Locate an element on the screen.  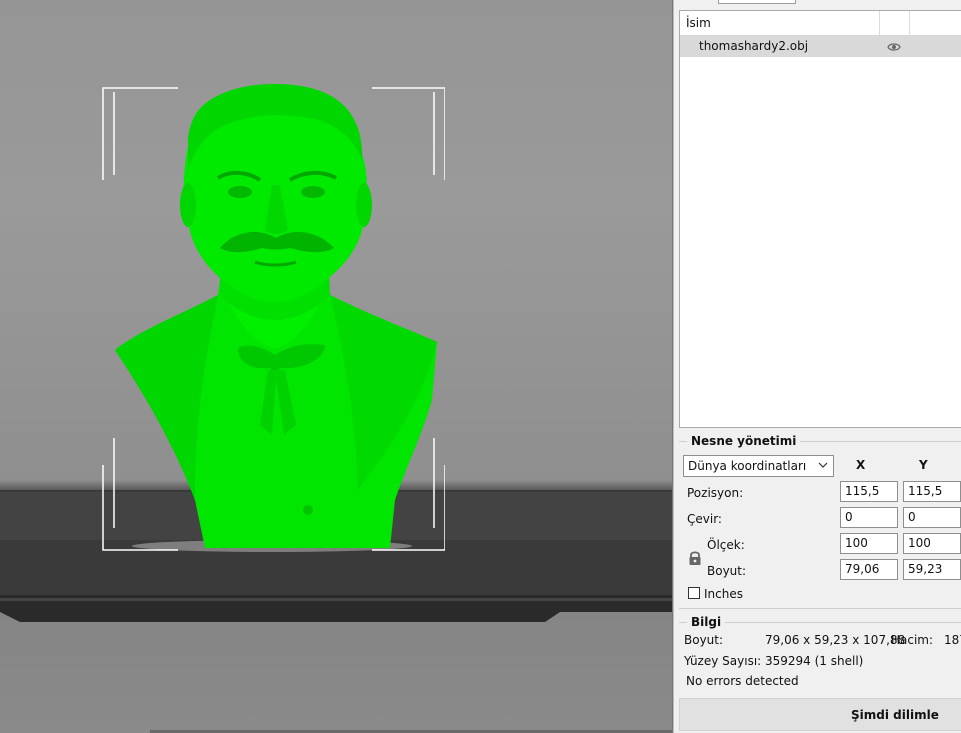
axis-label-y: Y is located at coordinates (923, 465).